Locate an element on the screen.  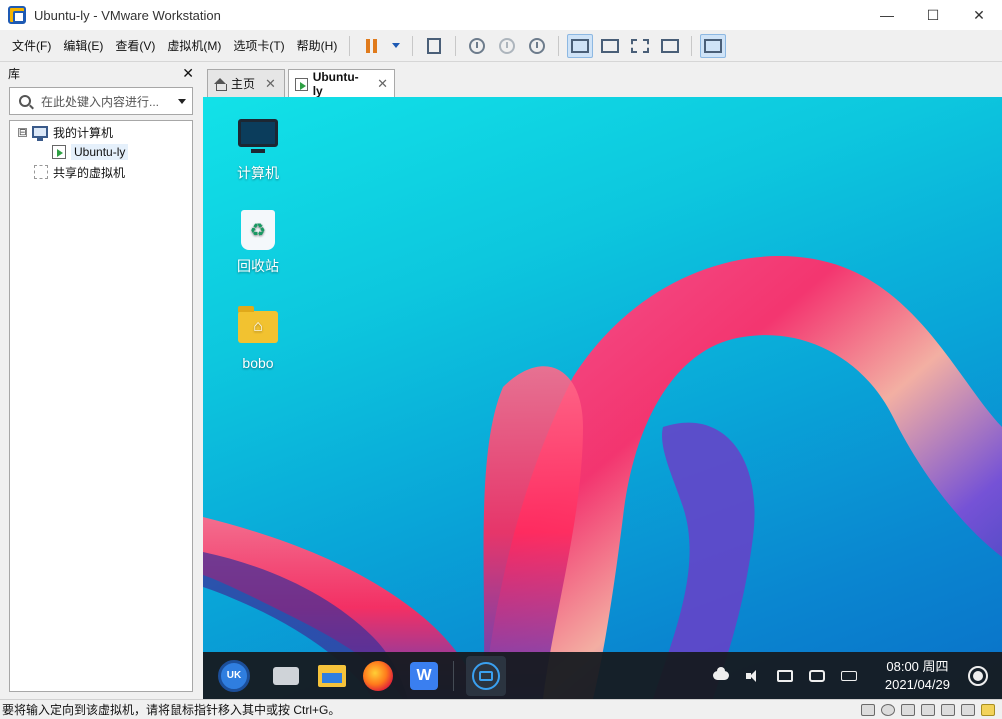
ukui-logo-icon: UK is located at coordinates (234, 675).